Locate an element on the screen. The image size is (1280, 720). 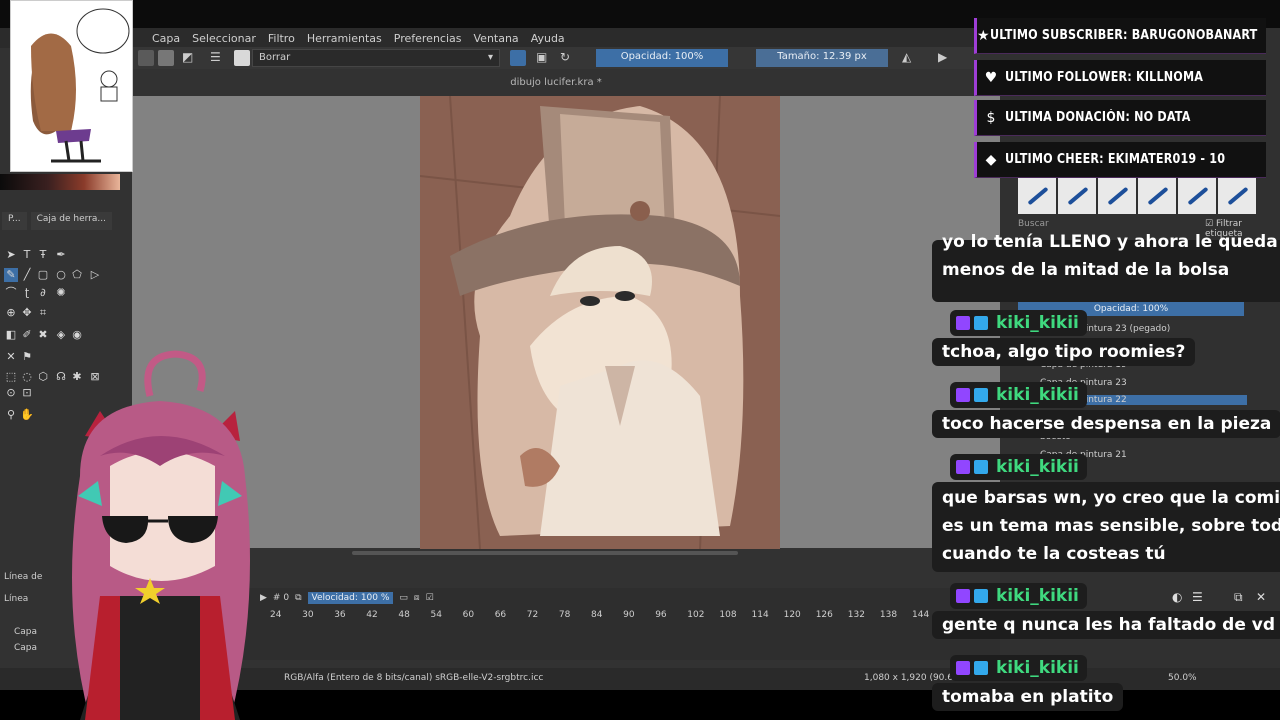
ruler-tick-label: 144 is located at coordinates (921, 615).